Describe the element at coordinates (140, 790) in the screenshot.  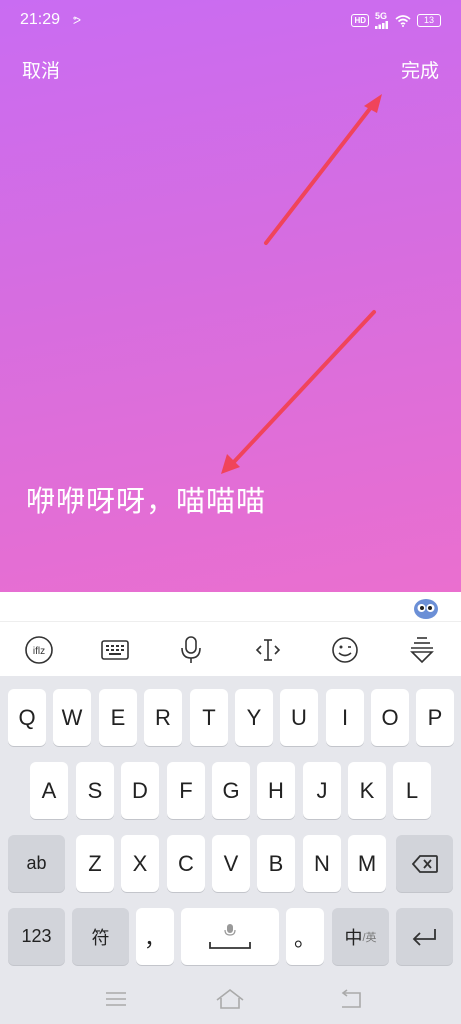
I see `key-d: D` at that location.